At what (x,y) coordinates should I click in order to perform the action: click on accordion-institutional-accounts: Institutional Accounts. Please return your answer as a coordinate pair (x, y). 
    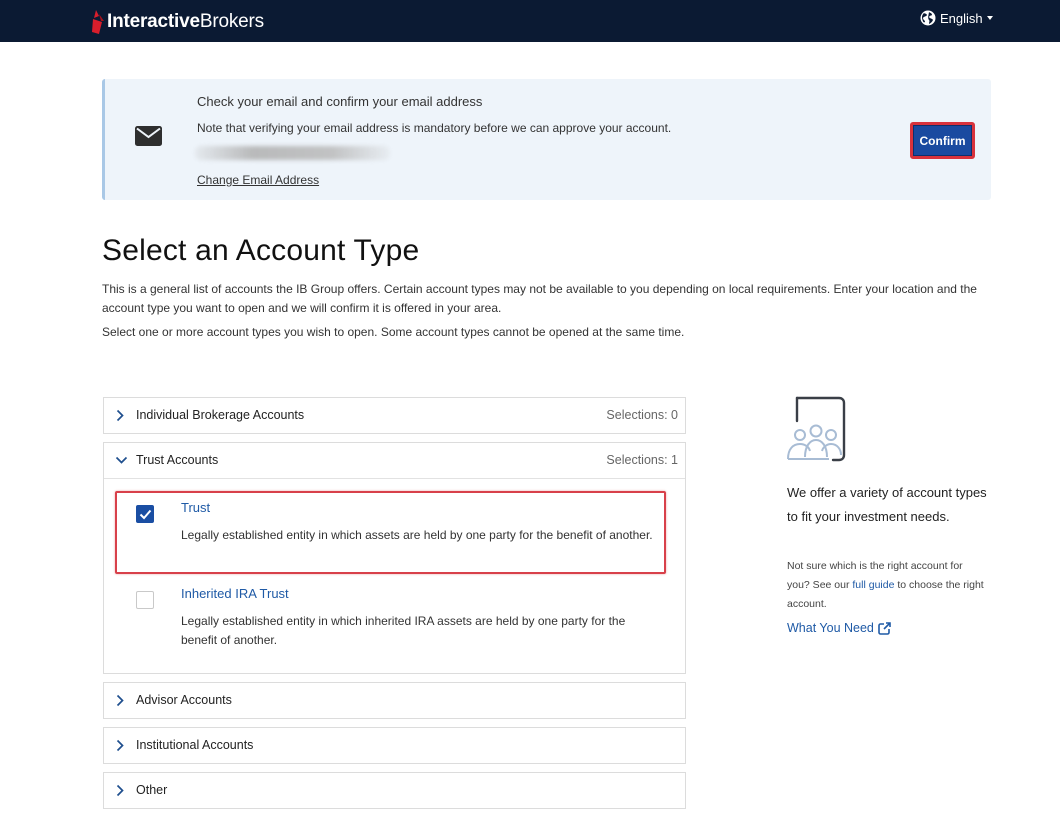
    Looking at the image, I should click on (394, 745).